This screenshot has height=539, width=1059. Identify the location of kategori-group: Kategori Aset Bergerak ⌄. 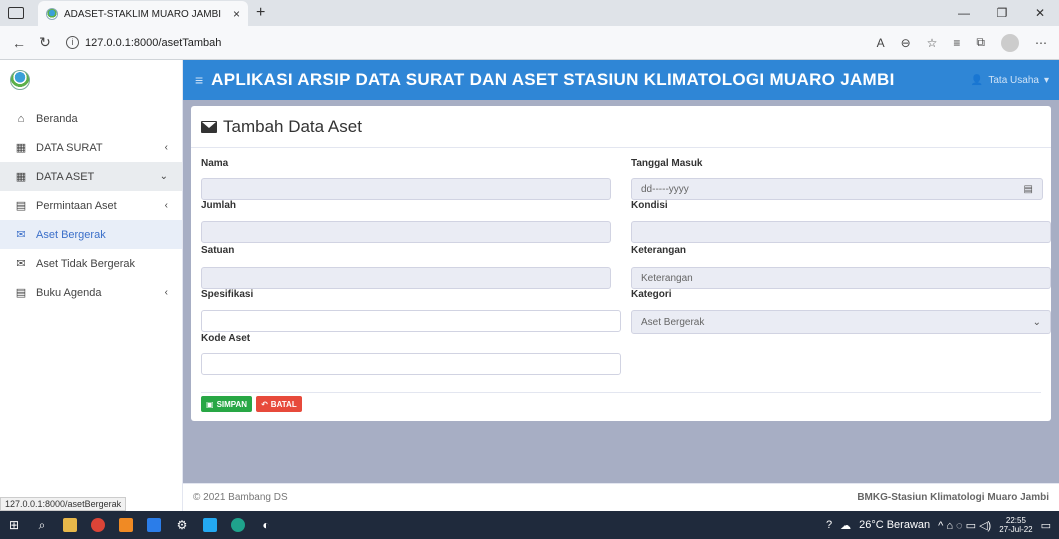
(842, 311).